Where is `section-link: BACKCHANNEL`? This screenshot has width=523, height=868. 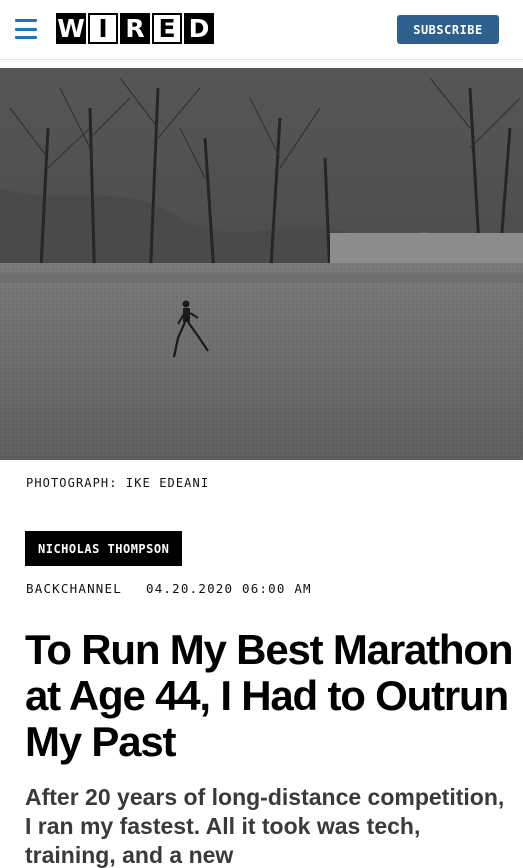
section-link: BACKCHANNEL is located at coordinates (74, 588).